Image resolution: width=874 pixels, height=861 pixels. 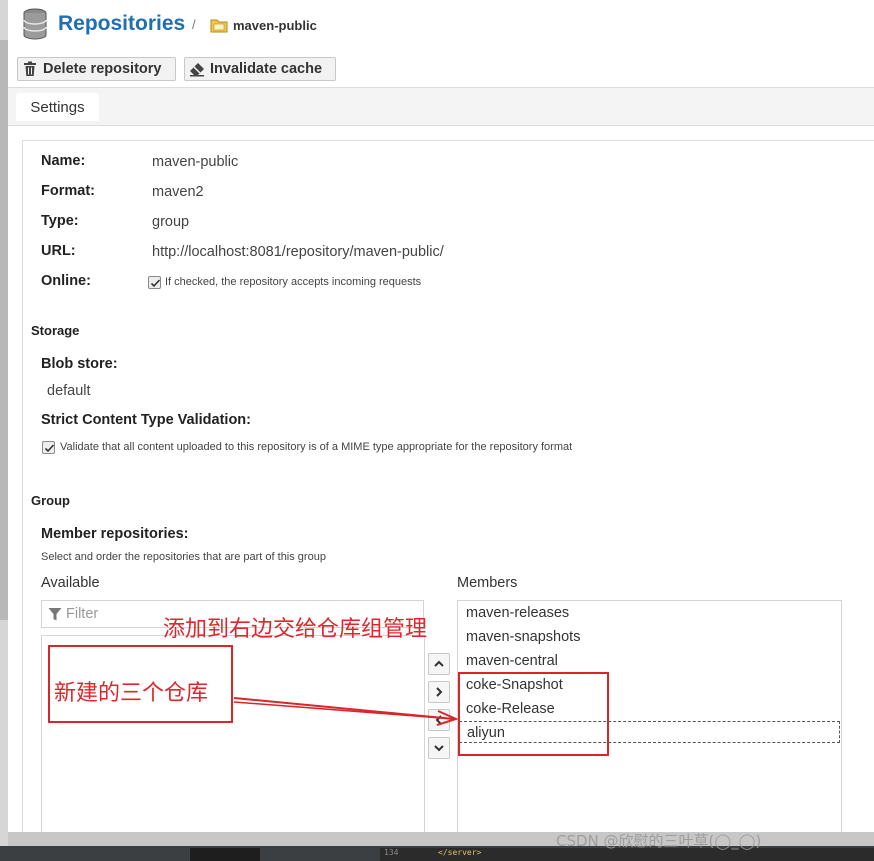 I want to click on database-icon, so click(x=35, y=24).